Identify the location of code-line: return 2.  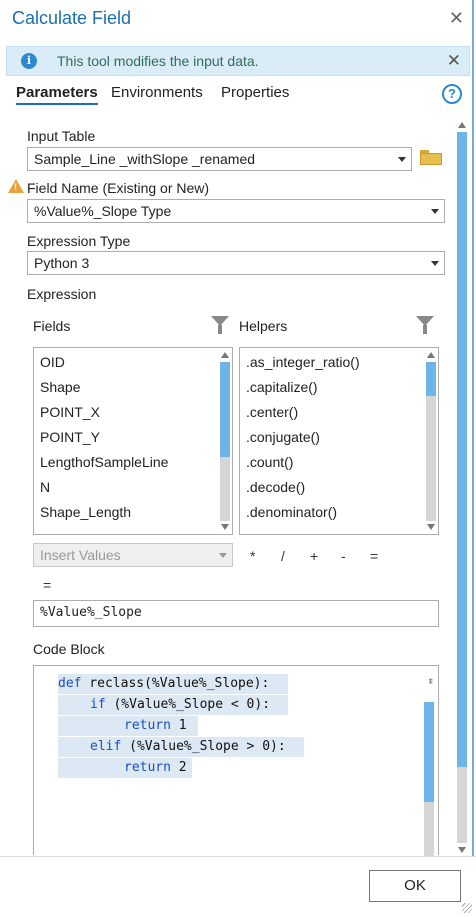
(125, 768).